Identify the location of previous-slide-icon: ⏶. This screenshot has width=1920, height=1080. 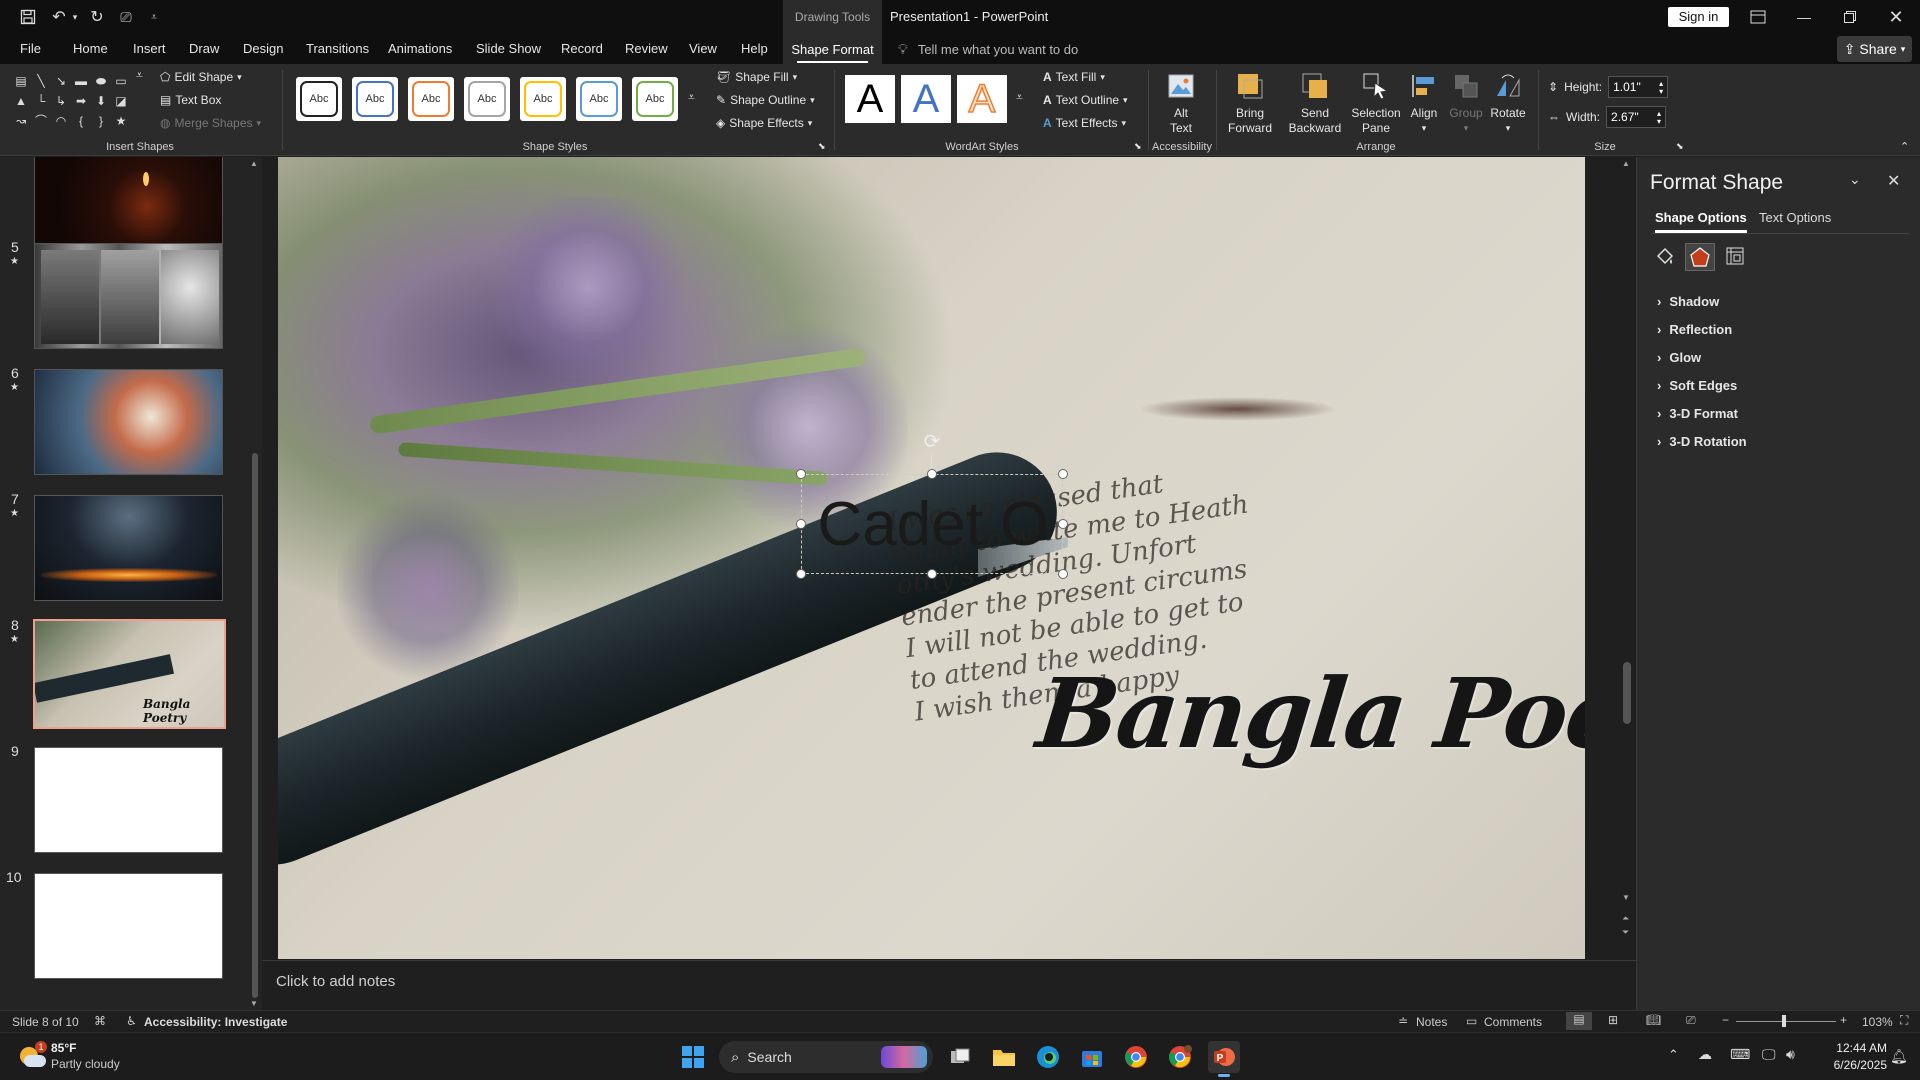
(1625, 918).